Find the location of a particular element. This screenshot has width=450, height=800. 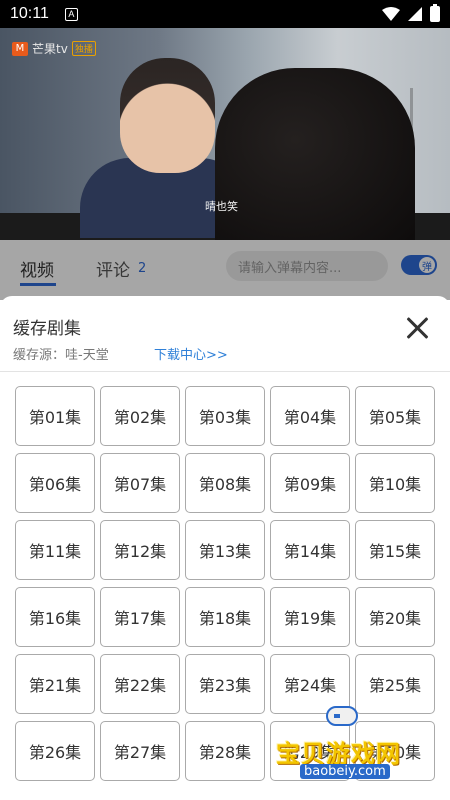

scene-person-back is located at coordinates (315, 154).